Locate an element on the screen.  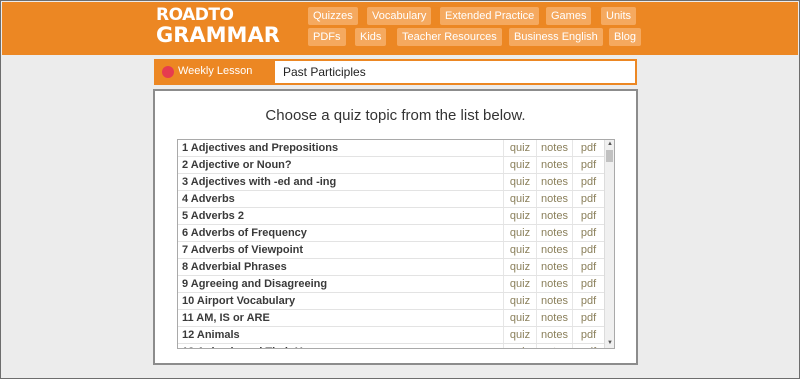
topic-list-scrollbar: ▲ ▼ is located at coordinates (609, 244).